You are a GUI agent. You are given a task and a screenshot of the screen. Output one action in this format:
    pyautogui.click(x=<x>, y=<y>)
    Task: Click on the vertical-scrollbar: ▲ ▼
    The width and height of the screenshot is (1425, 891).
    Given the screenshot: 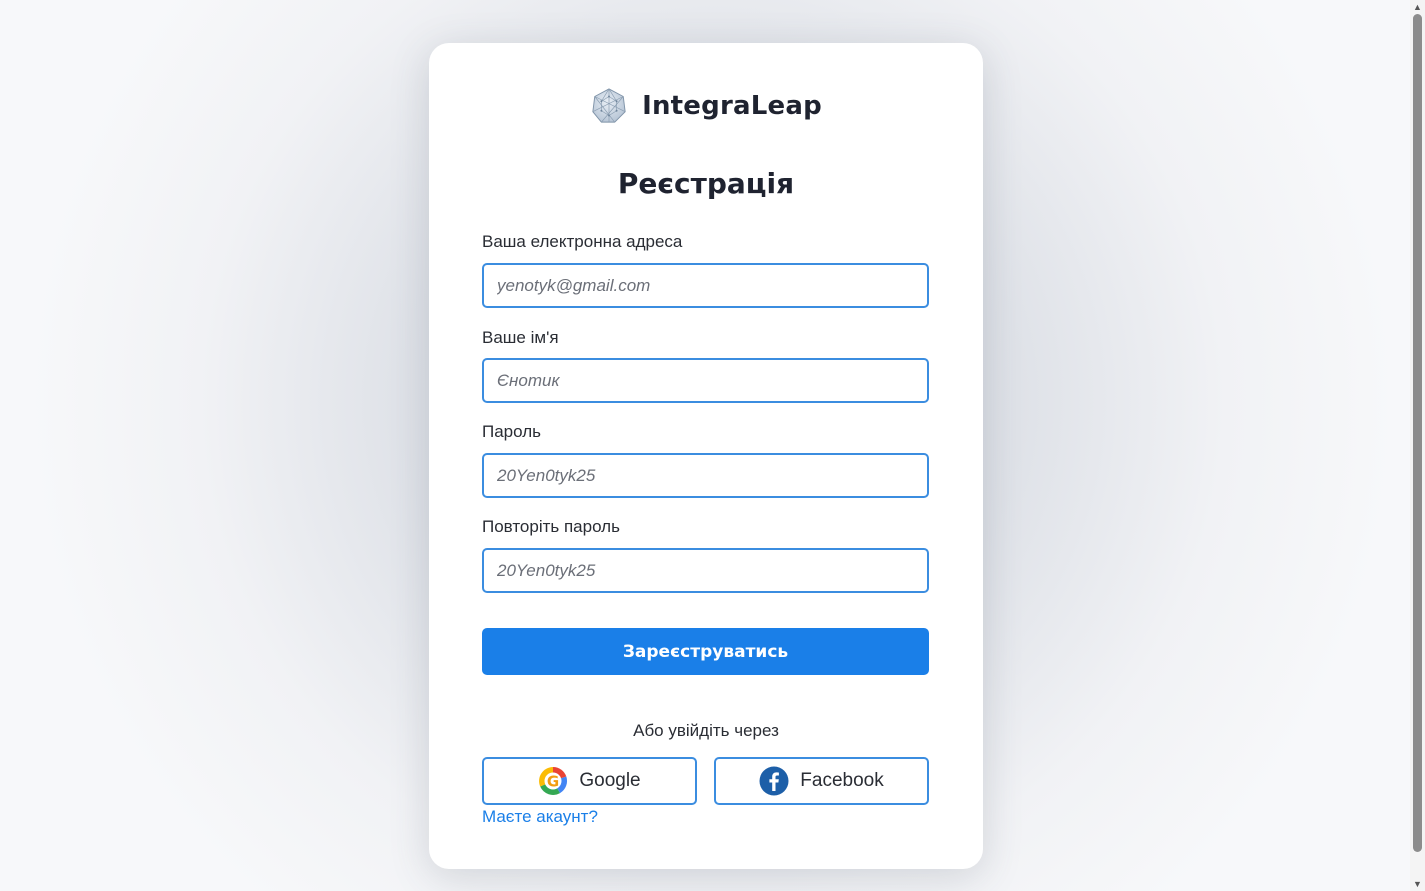 What is the action you would take?
    pyautogui.click(x=1417, y=445)
    